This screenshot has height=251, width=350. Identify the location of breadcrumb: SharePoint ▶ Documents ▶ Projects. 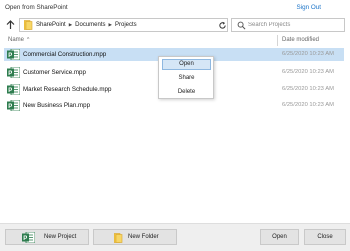
(123, 25).